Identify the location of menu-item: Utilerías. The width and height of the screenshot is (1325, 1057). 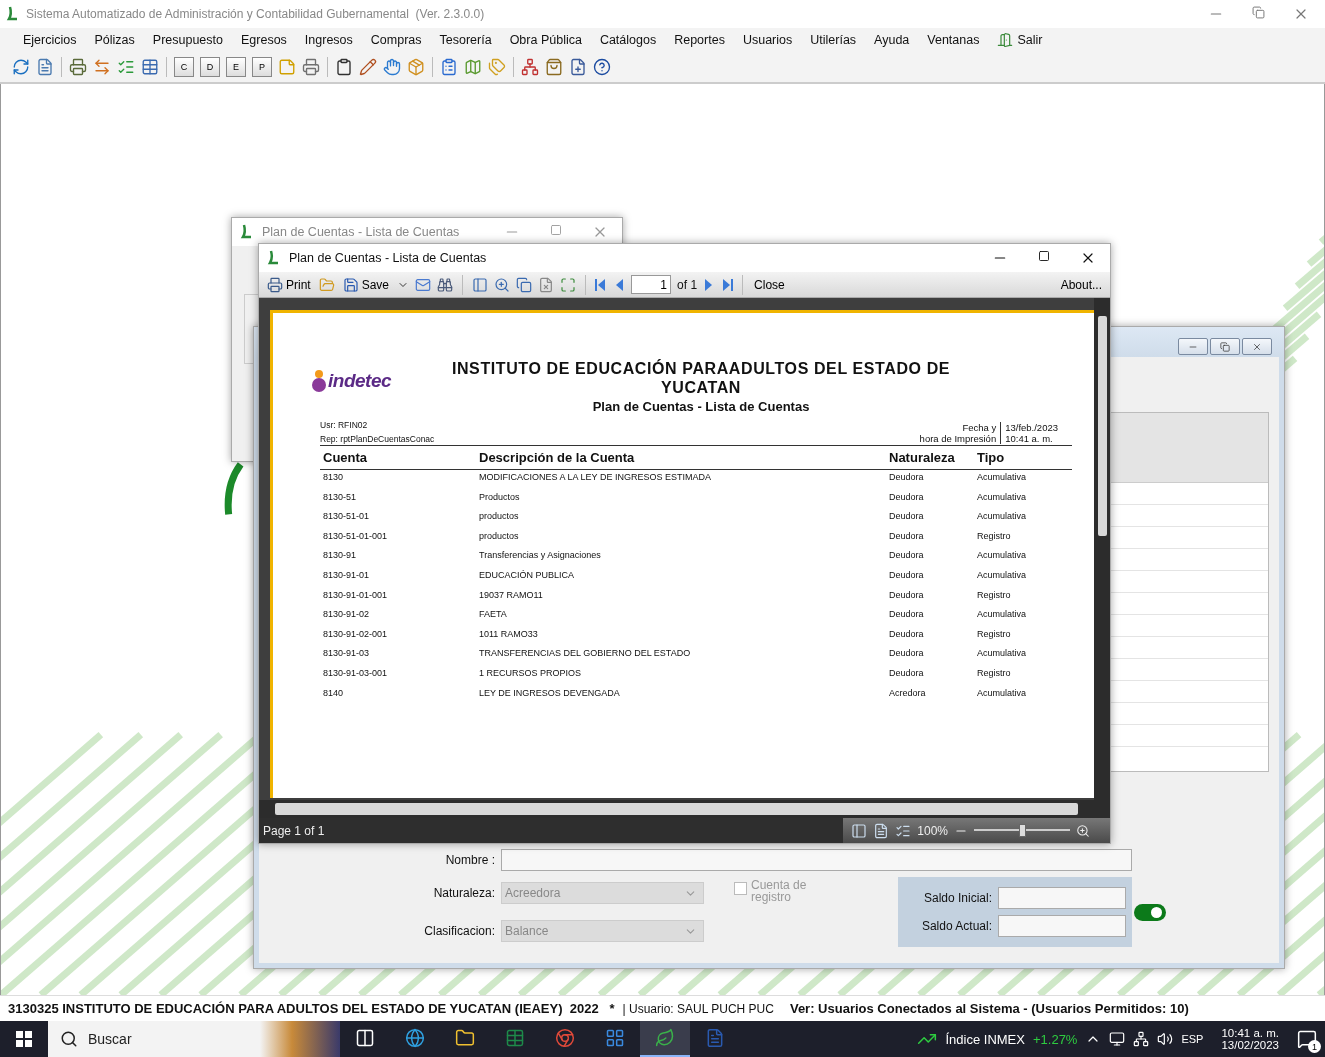
(833, 40).